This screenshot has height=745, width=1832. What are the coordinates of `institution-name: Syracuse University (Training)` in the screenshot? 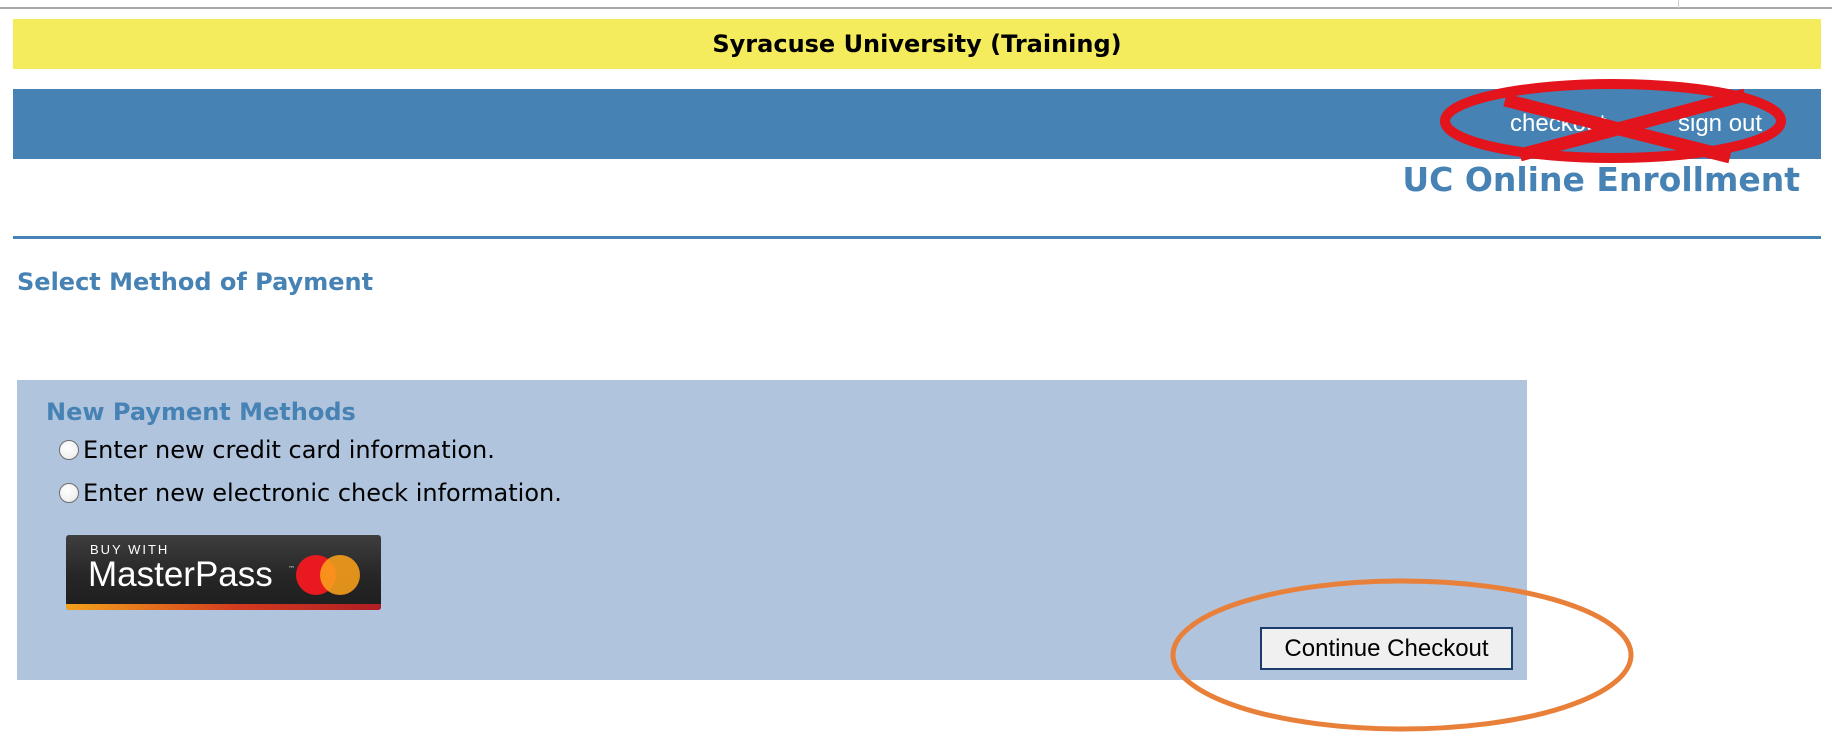 It's located at (917, 44).